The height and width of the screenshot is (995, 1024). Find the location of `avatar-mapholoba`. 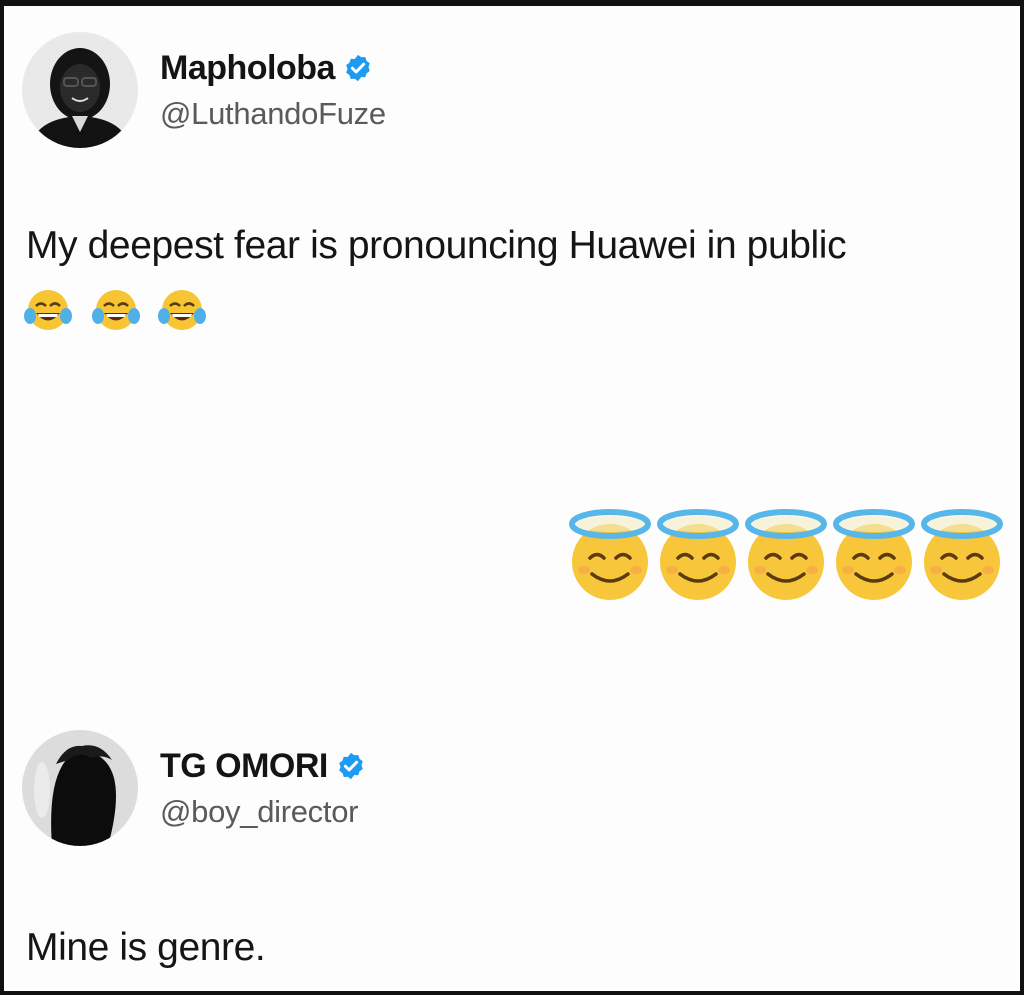

avatar-mapholoba is located at coordinates (80, 90).